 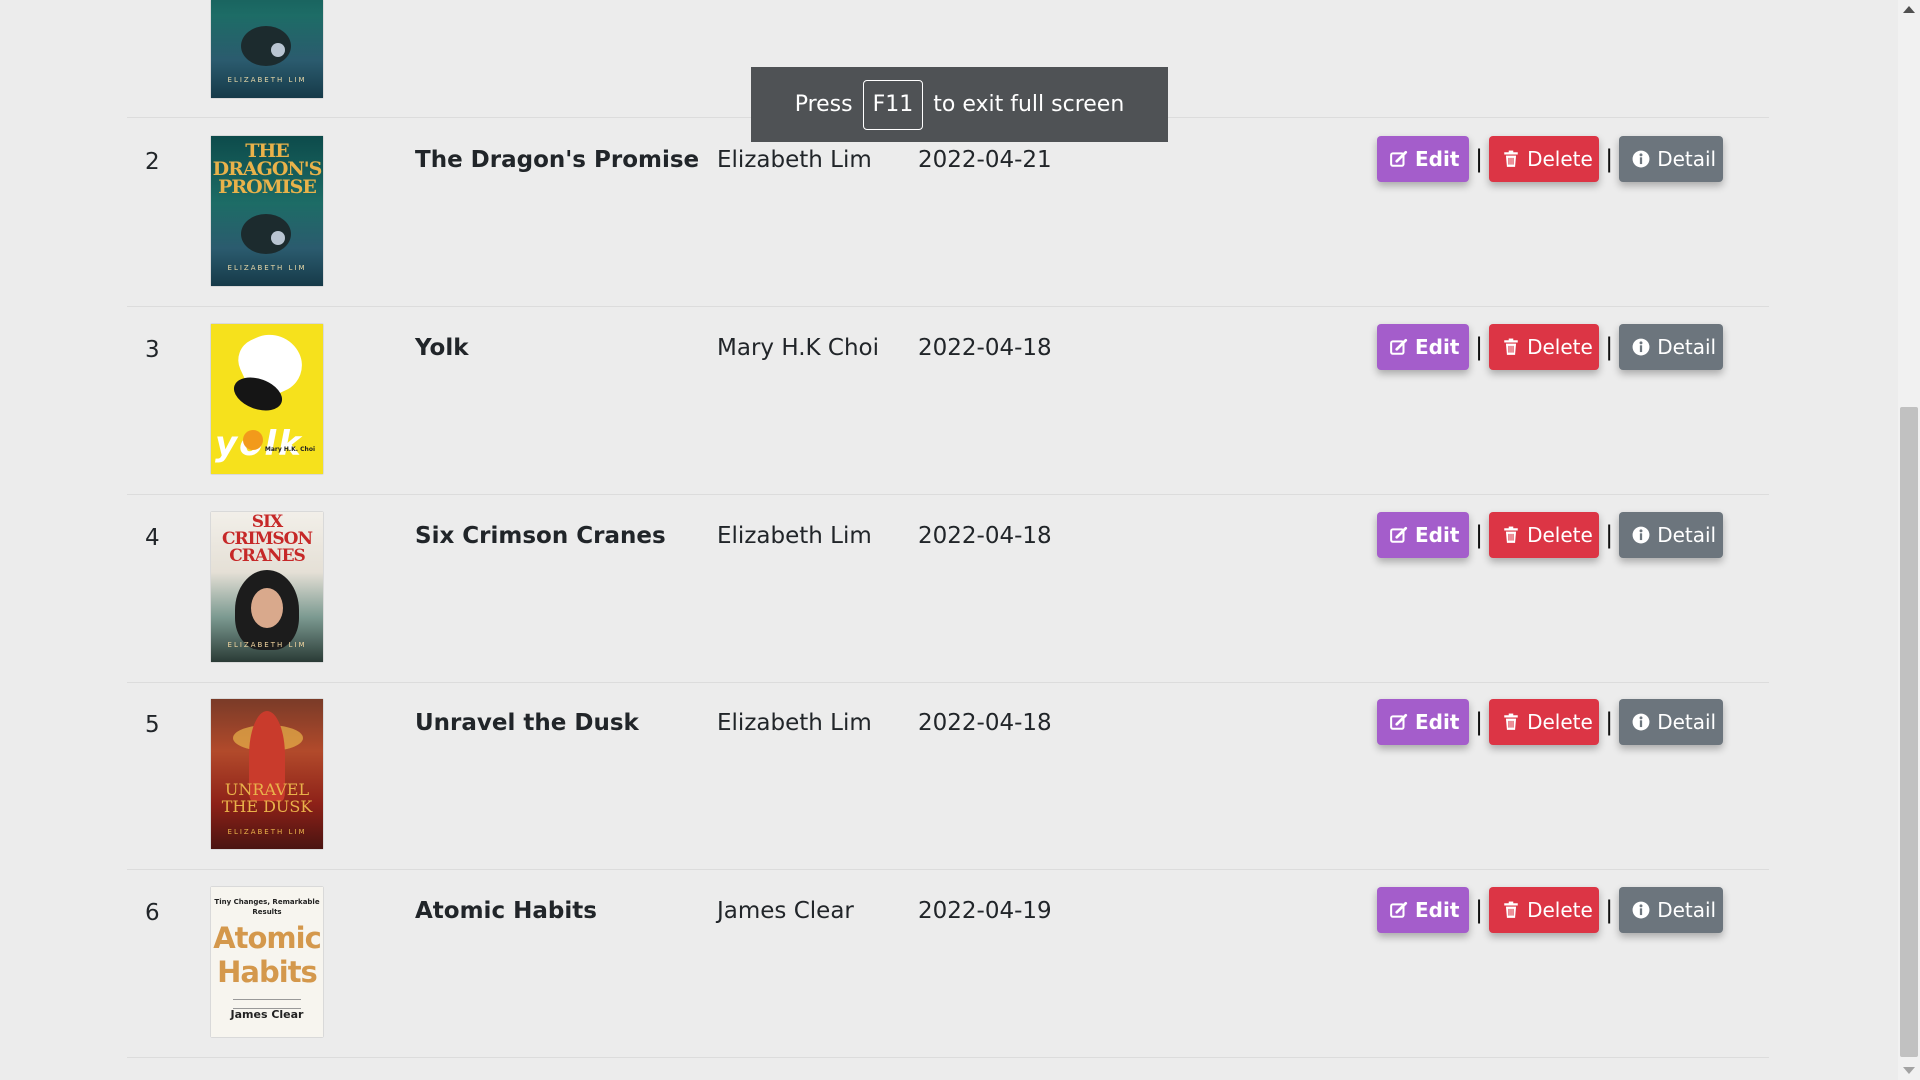 What do you see at coordinates (557, 160) in the screenshot?
I see `book-title: The Dragon's Promise` at bounding box center [557, 160].